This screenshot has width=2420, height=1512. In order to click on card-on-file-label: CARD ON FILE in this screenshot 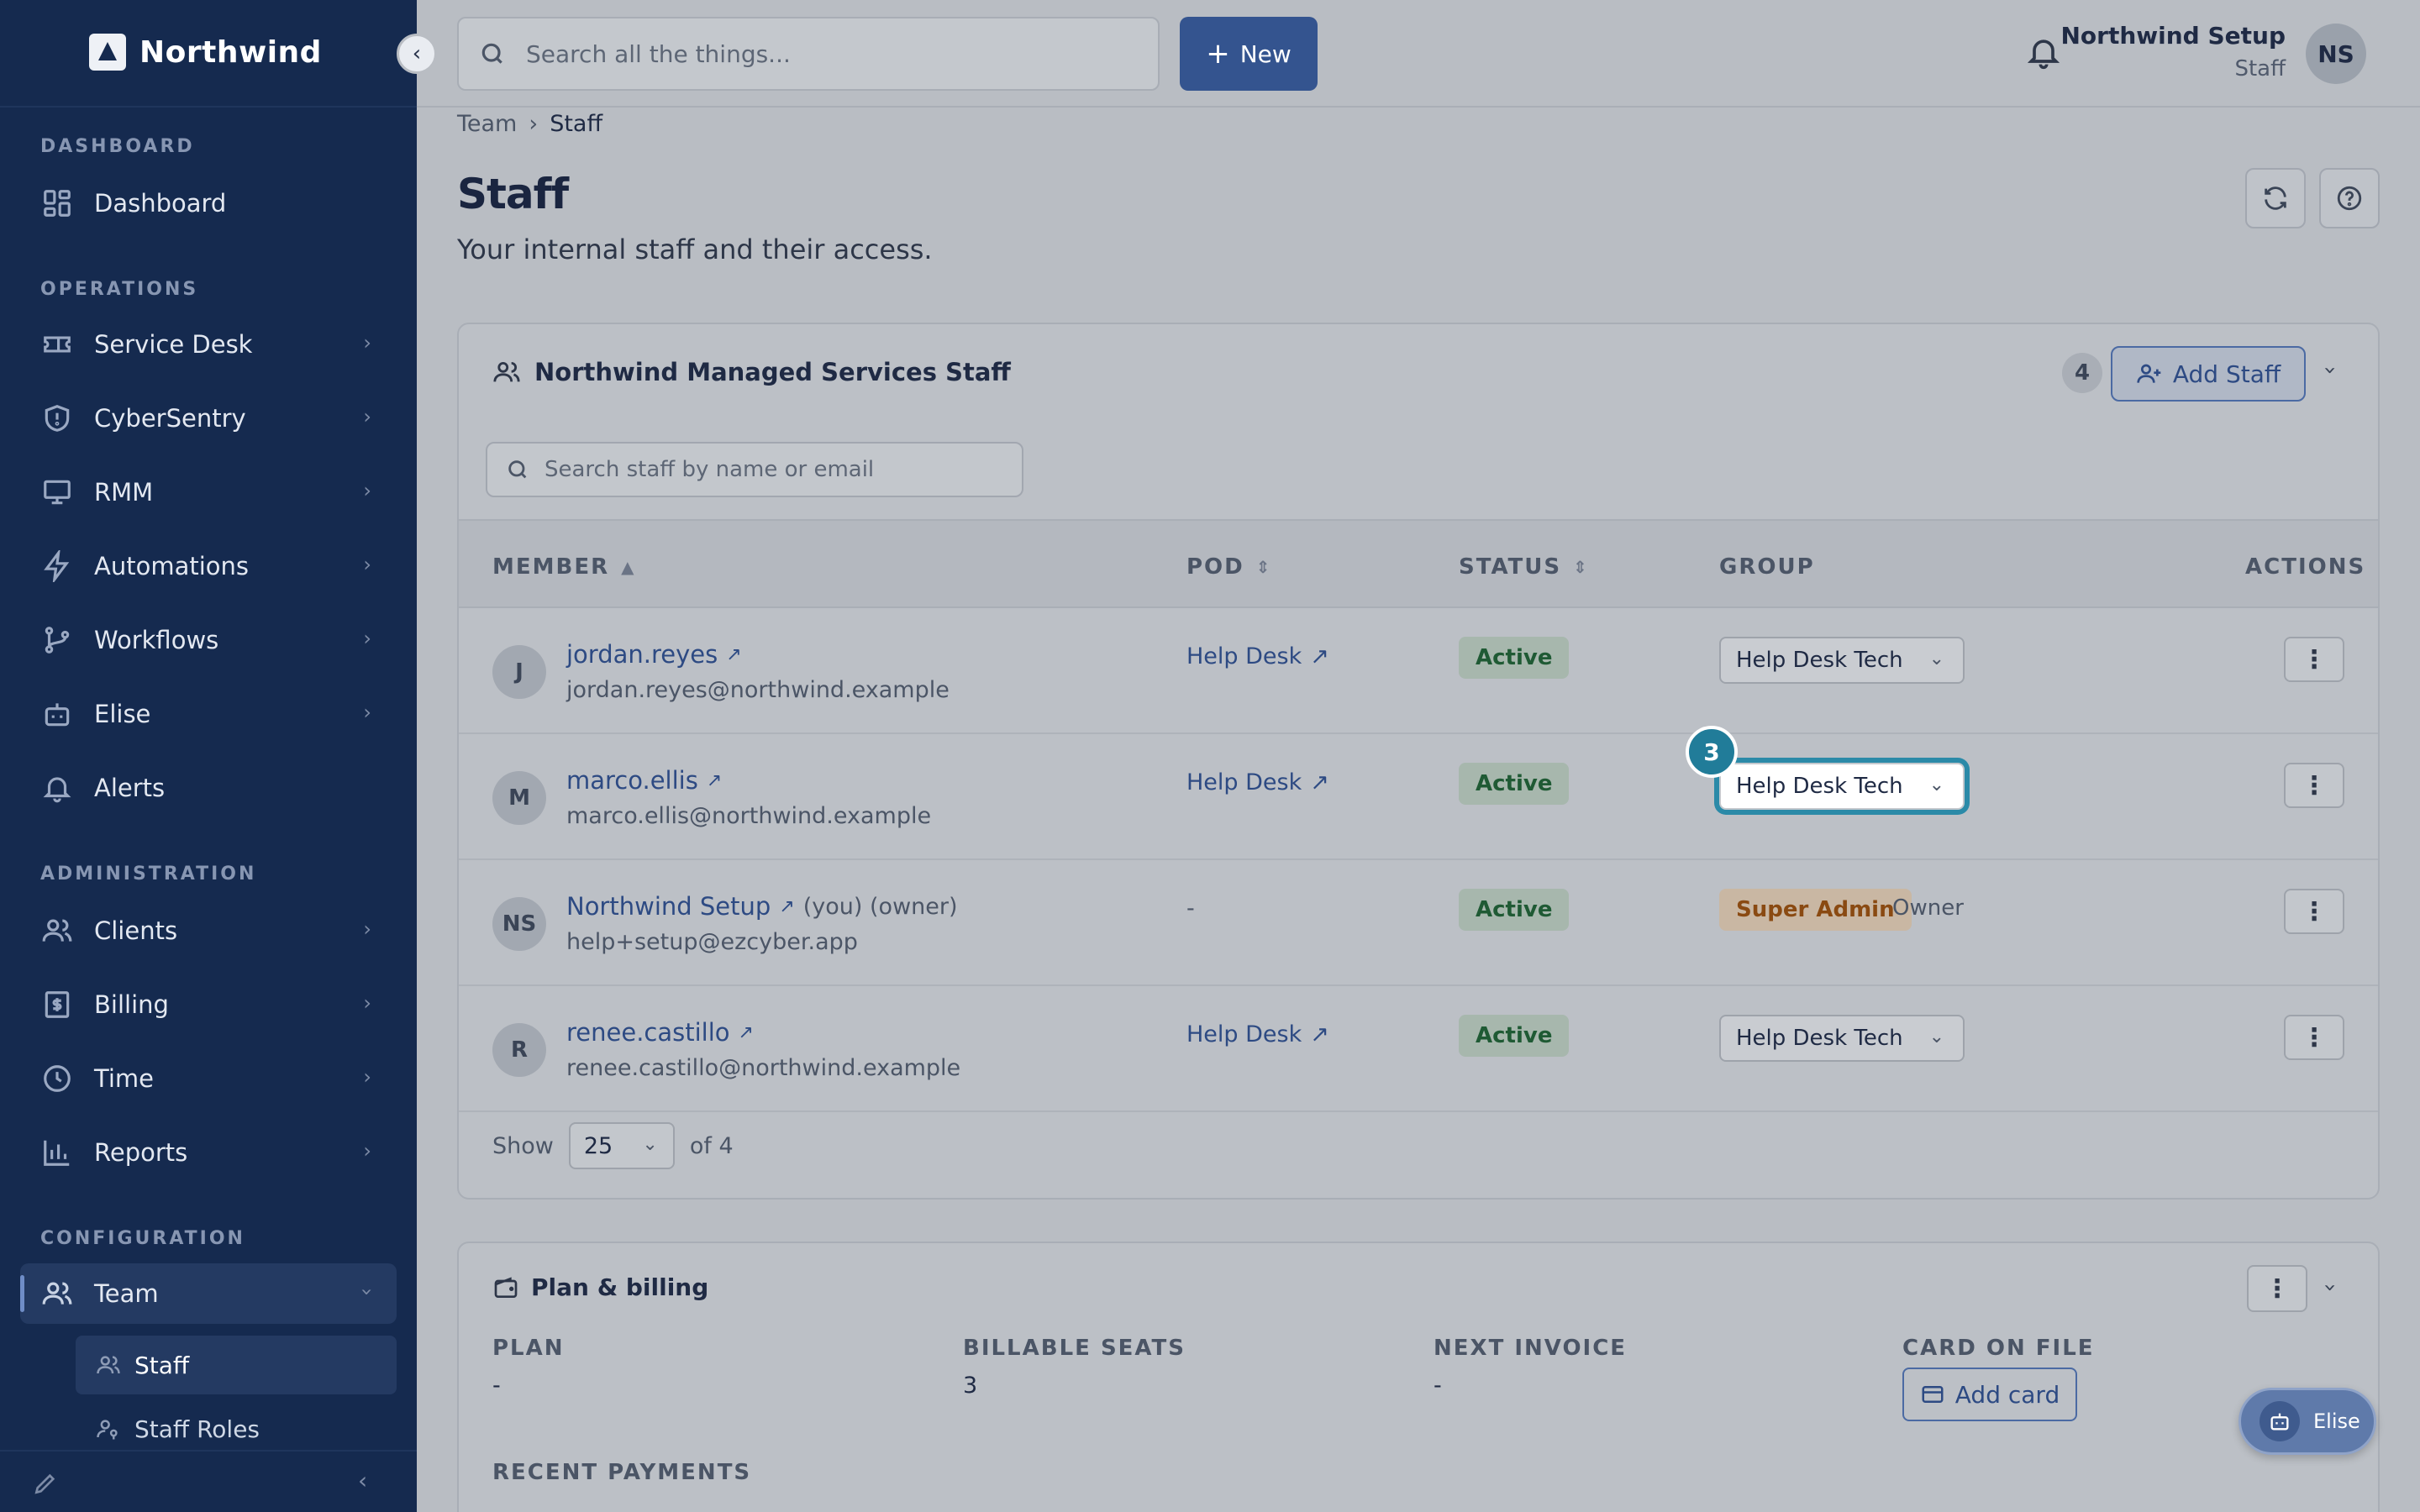, I will do `click(1998, 1348)`.